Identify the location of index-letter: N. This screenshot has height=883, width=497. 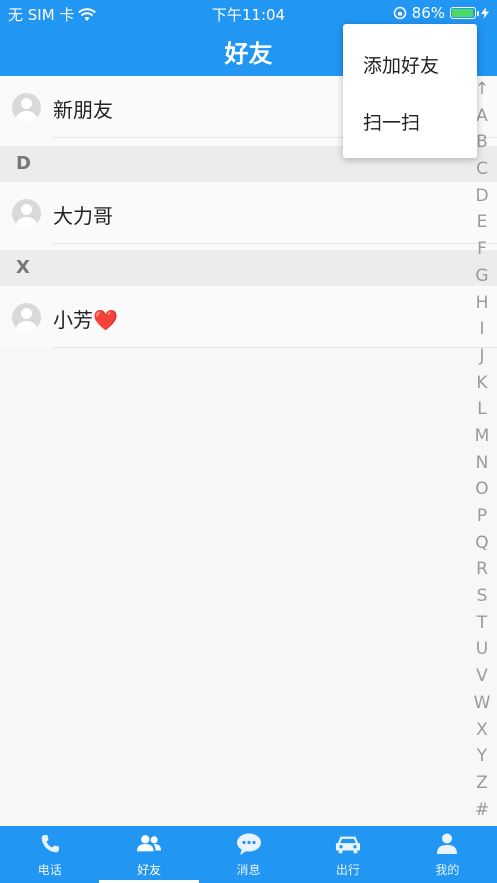
(482, 463).